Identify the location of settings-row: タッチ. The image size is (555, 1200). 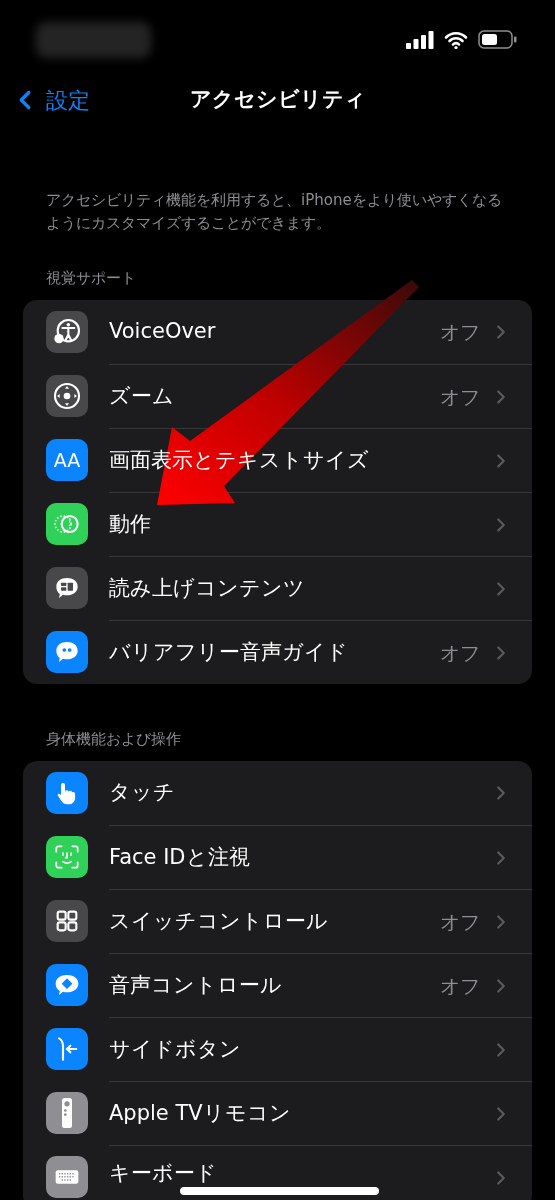
(277, 793).